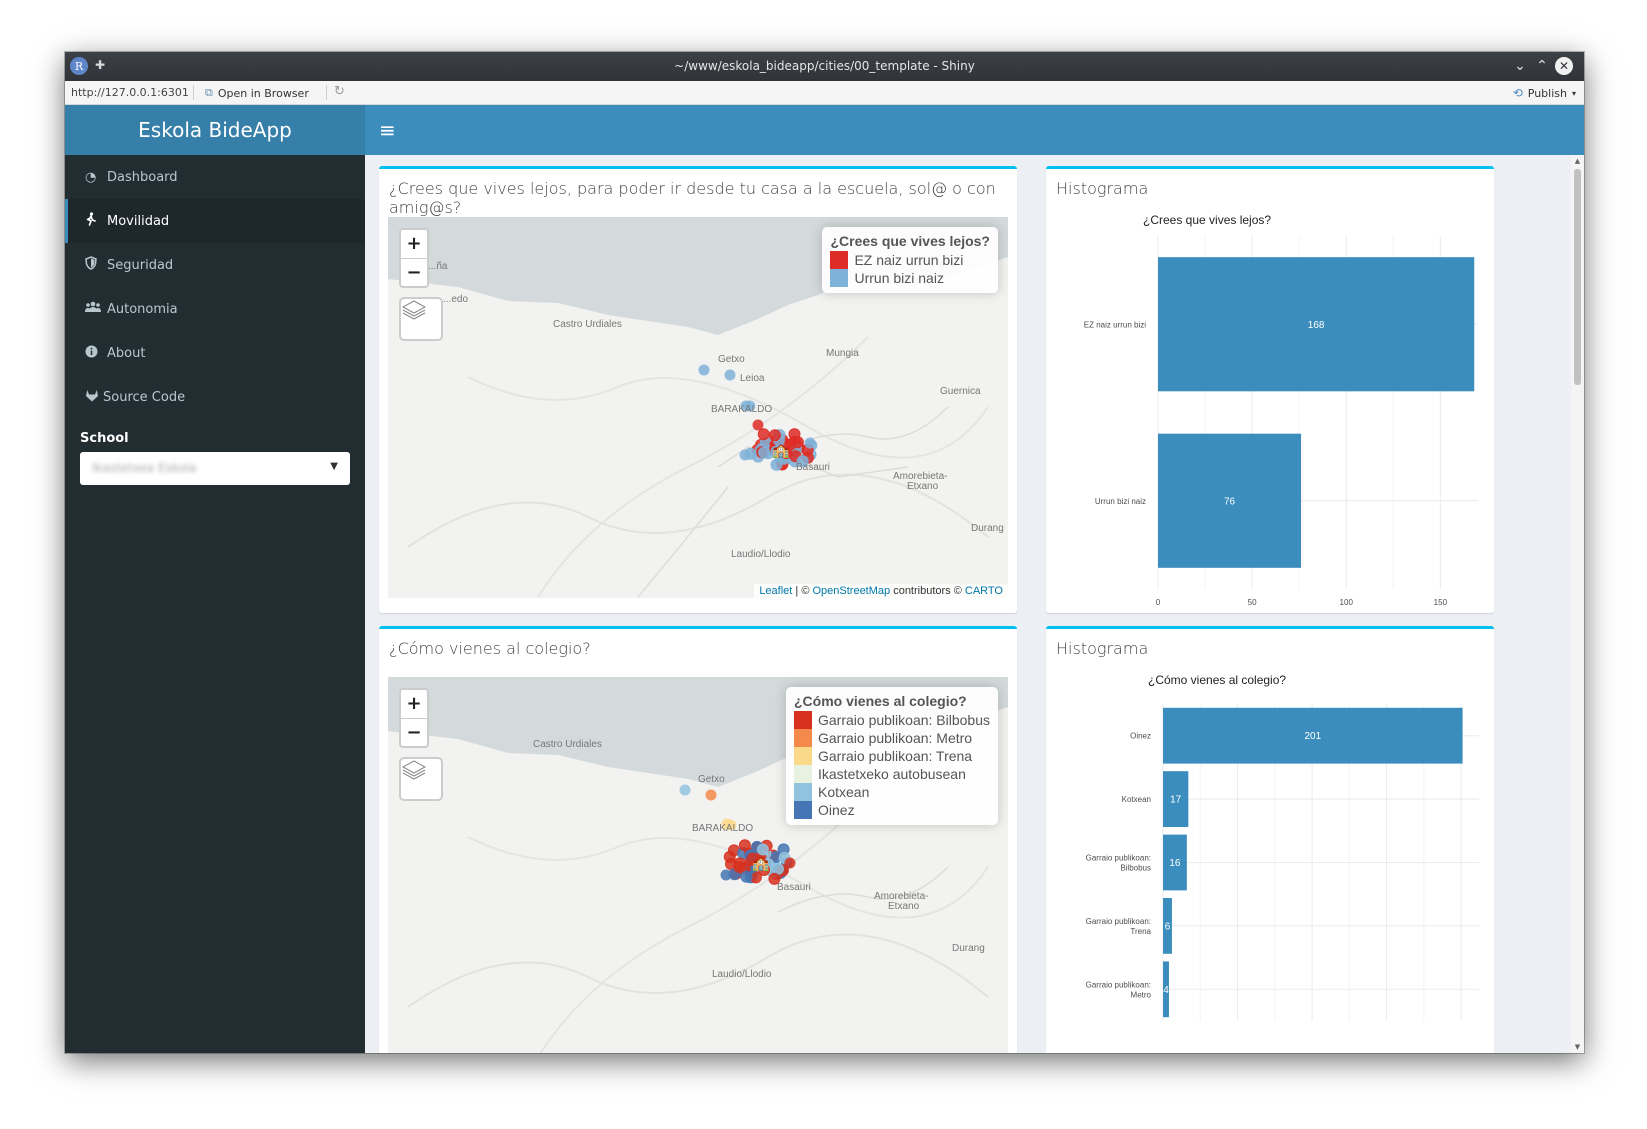 Image resolution: width=1647 pixels, height=1129 pixels. I want to click on town-label: Etxano, so click(904, 906).